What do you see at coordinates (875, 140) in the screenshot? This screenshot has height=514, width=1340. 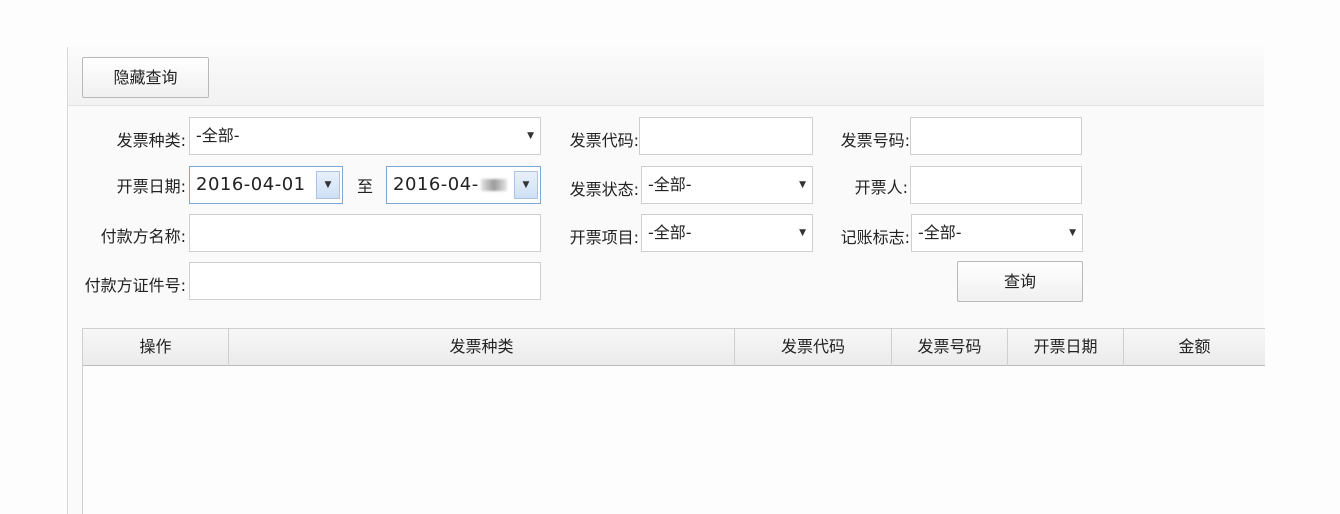 I see `invoice-number-label: 发票号码:` at bounding box center [875, 140].